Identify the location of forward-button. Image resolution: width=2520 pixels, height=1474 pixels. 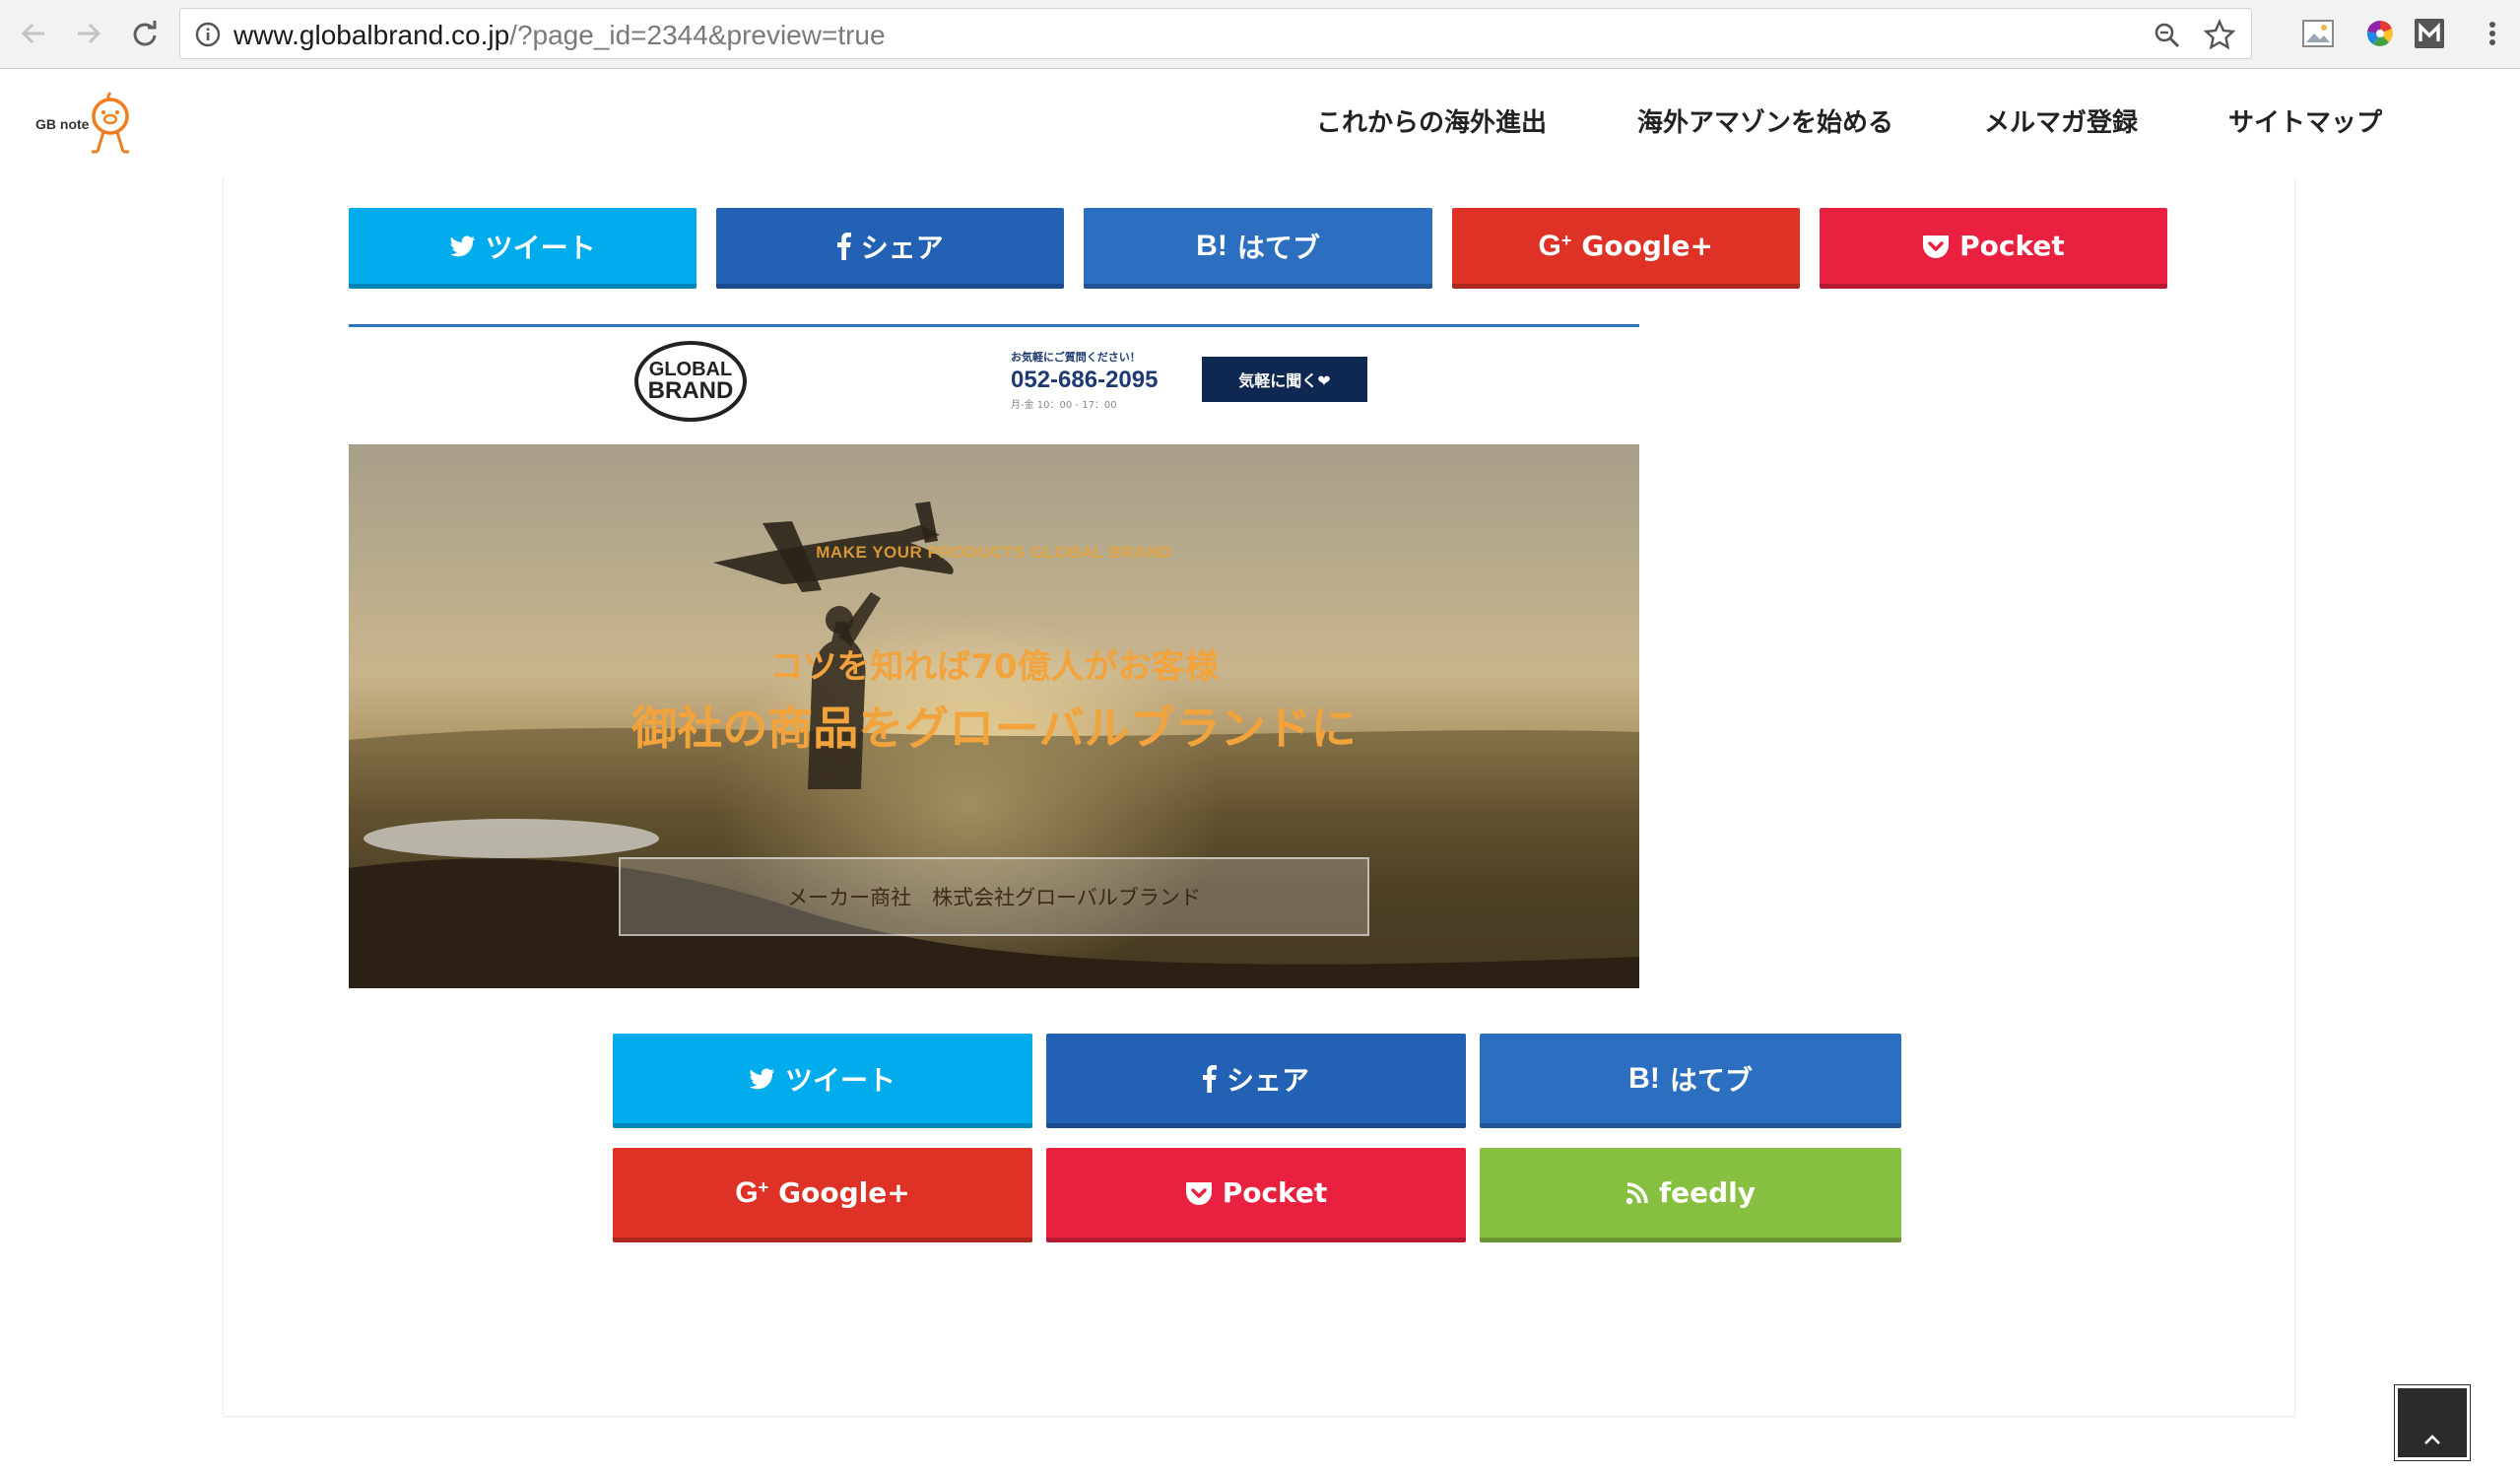
(88, 33).